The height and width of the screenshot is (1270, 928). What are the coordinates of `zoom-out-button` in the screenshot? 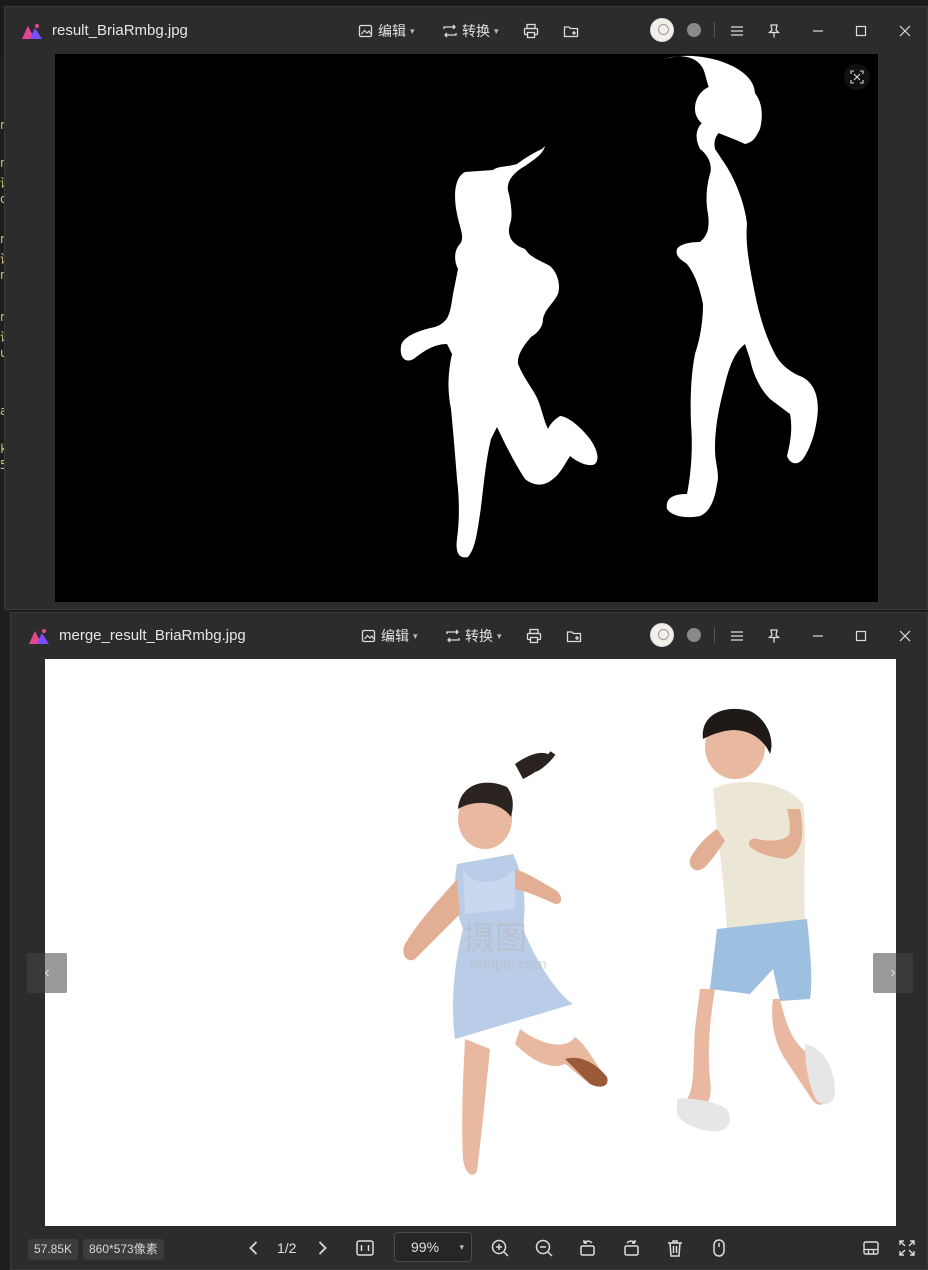 It's located at (544, 1248).